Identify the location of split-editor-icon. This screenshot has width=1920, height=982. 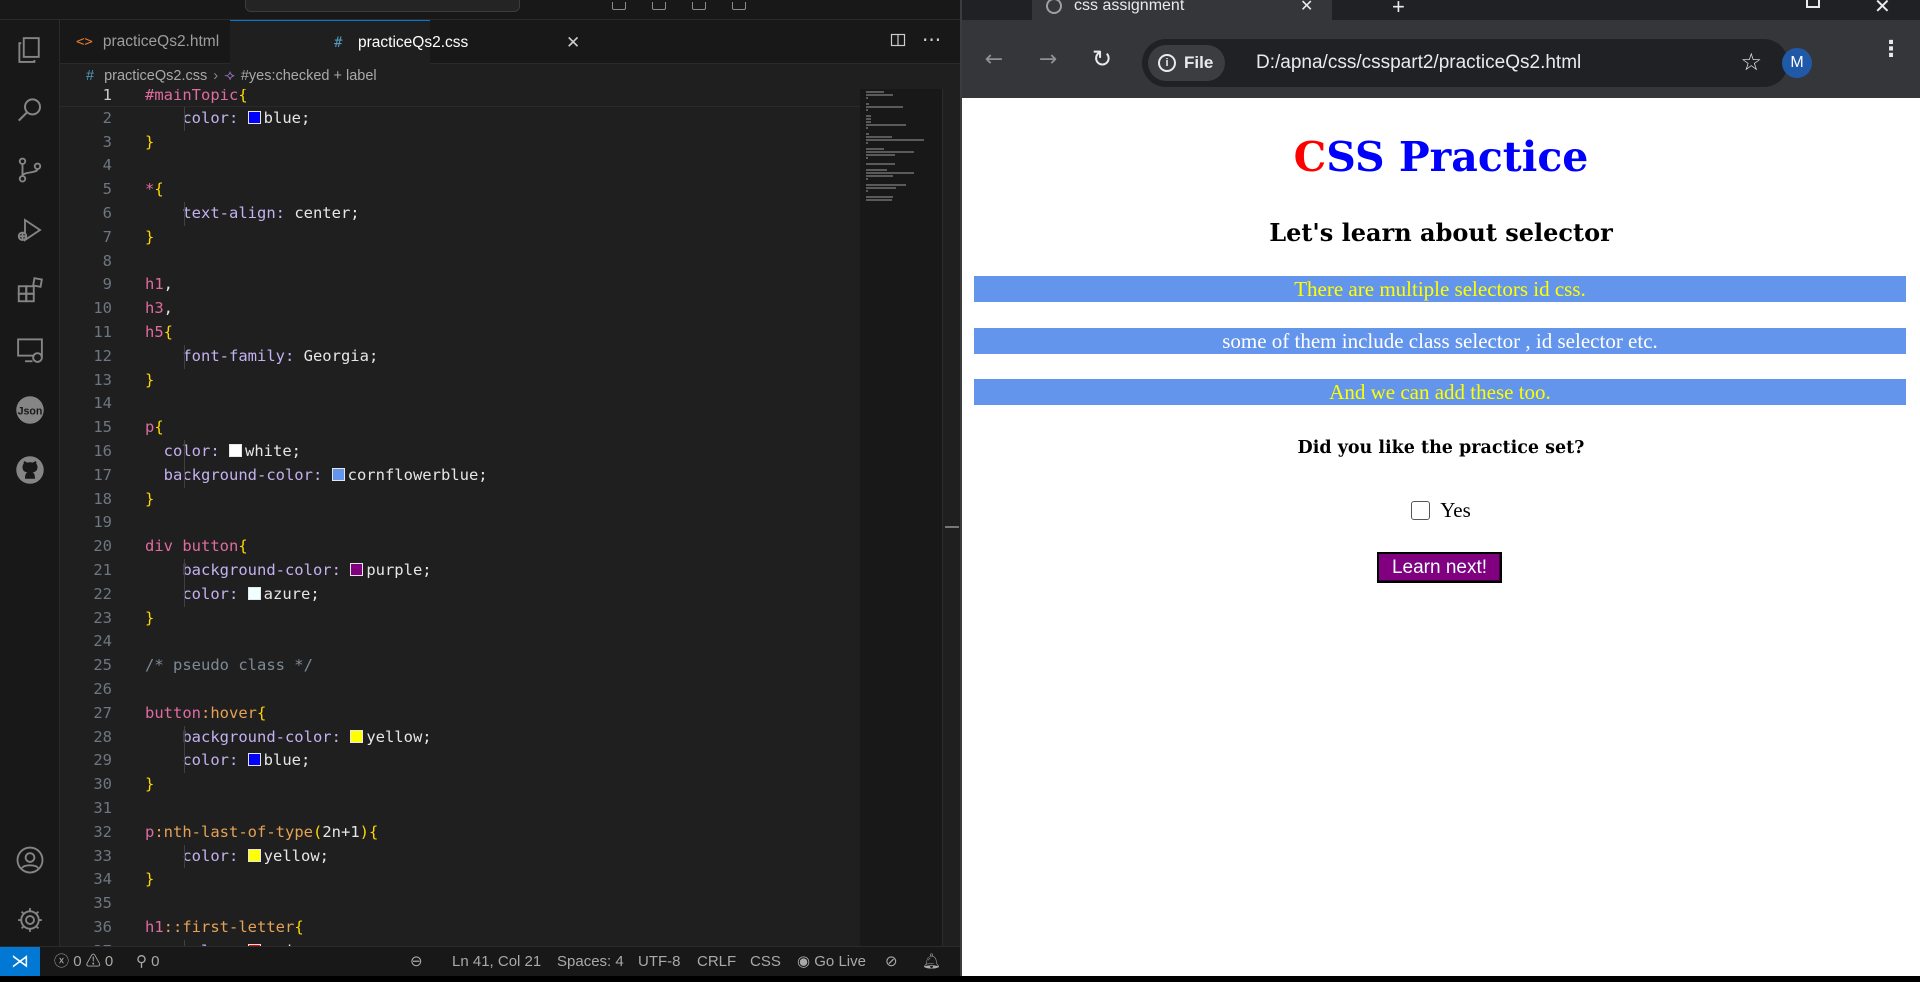
(898, 42).